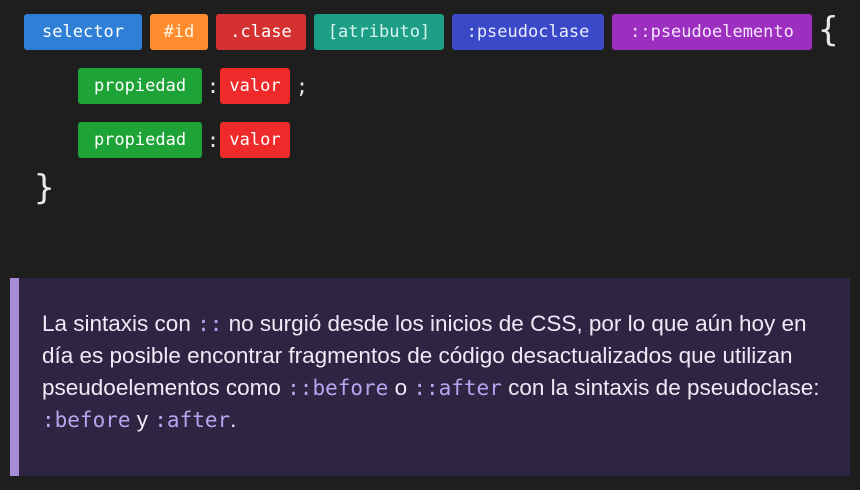 This screenshot has height=490, width=860. What do you see at coordinates (14, 377) in the screenshot?
I see `note-accent-bar` at bounding box center [14, 377].